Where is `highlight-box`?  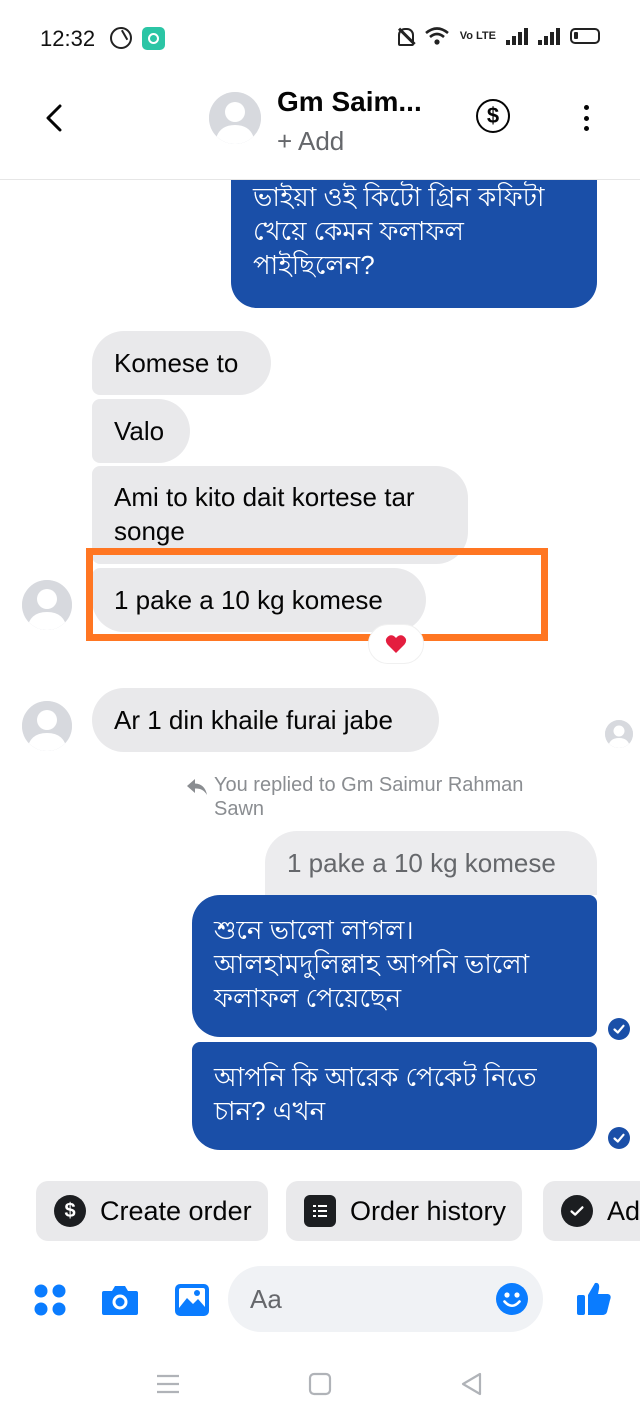 highlight-box is located at coordinates (317, 594).